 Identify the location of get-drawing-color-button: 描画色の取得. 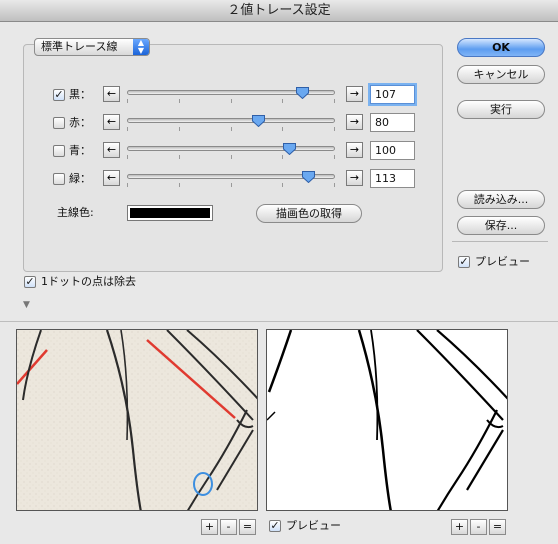
(309, 213).